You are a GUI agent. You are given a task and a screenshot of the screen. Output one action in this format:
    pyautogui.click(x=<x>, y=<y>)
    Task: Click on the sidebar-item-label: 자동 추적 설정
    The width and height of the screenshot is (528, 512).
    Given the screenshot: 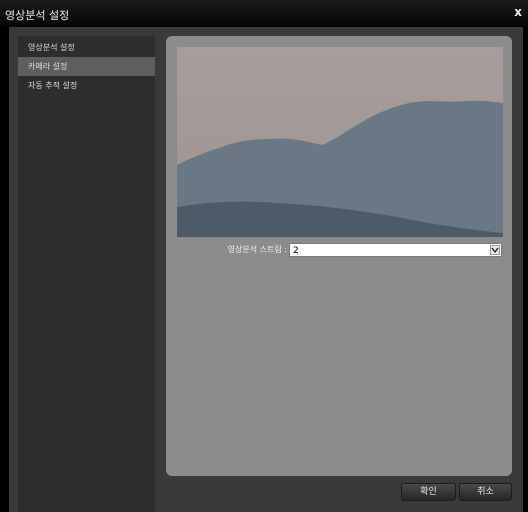 What is the action you would take?
    pyautogui.click(x=53, y=85)
    